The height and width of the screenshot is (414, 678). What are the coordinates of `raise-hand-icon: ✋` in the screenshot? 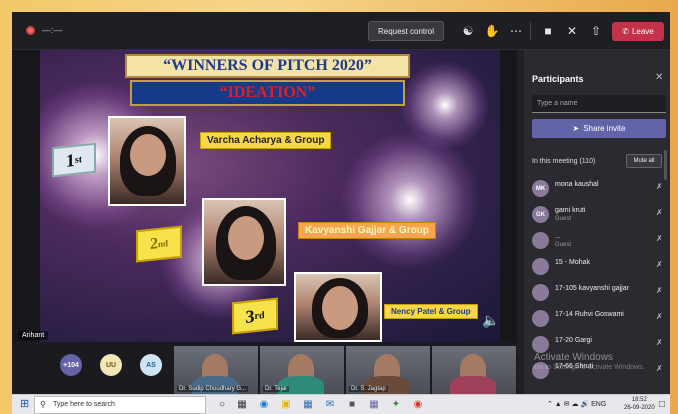 It's located at (492, 31).